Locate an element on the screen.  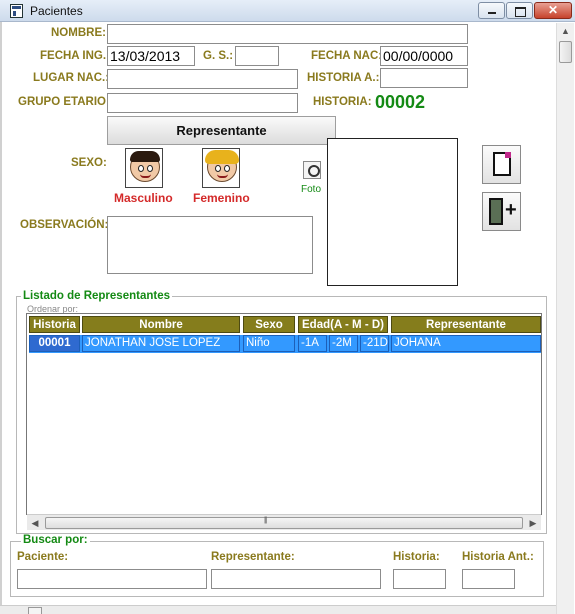
exit-button: + is located at coordinates (501, 211).